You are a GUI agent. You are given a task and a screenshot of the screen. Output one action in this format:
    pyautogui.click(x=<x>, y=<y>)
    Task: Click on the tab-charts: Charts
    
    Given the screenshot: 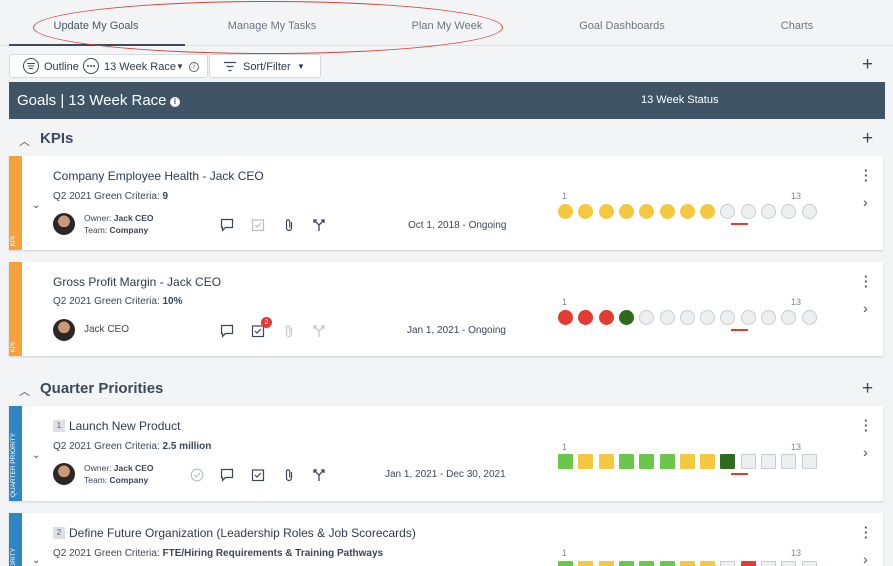 What is the action you would take?
    pyautogui.click(x=797, y=26)
    